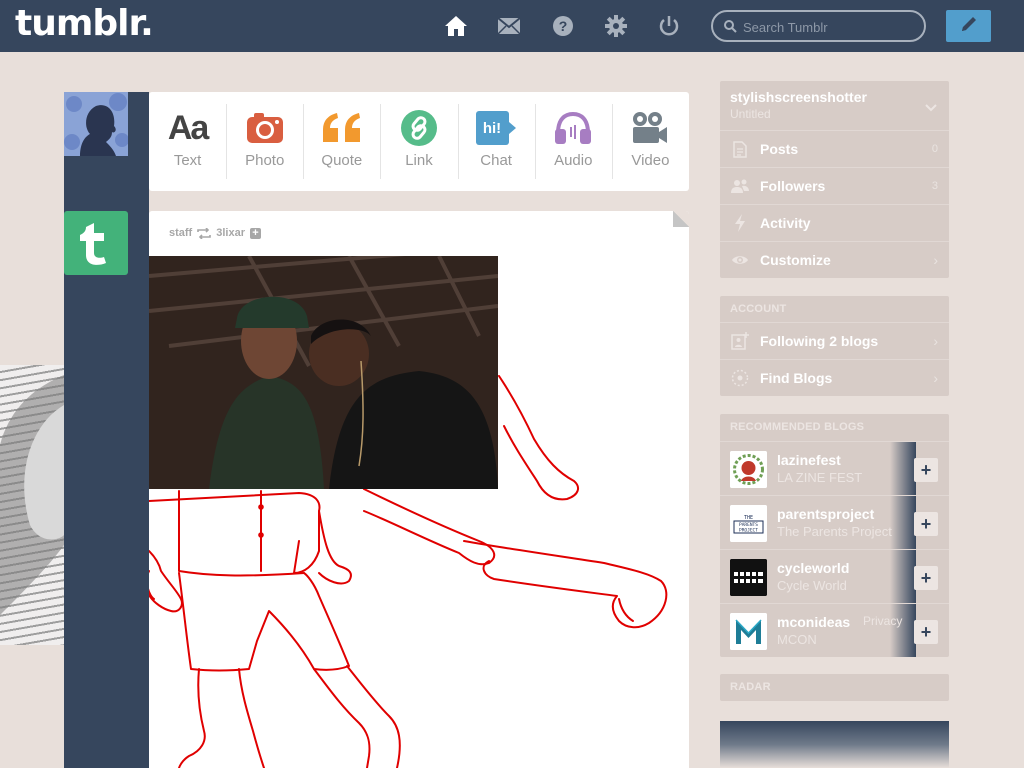 The height and width of the screenshot is (768, 1024). What do you see at coordinates (926, 524) in the screenshot?
I see `follow-parentsproject-button: +` at bounding box center [926, 524].